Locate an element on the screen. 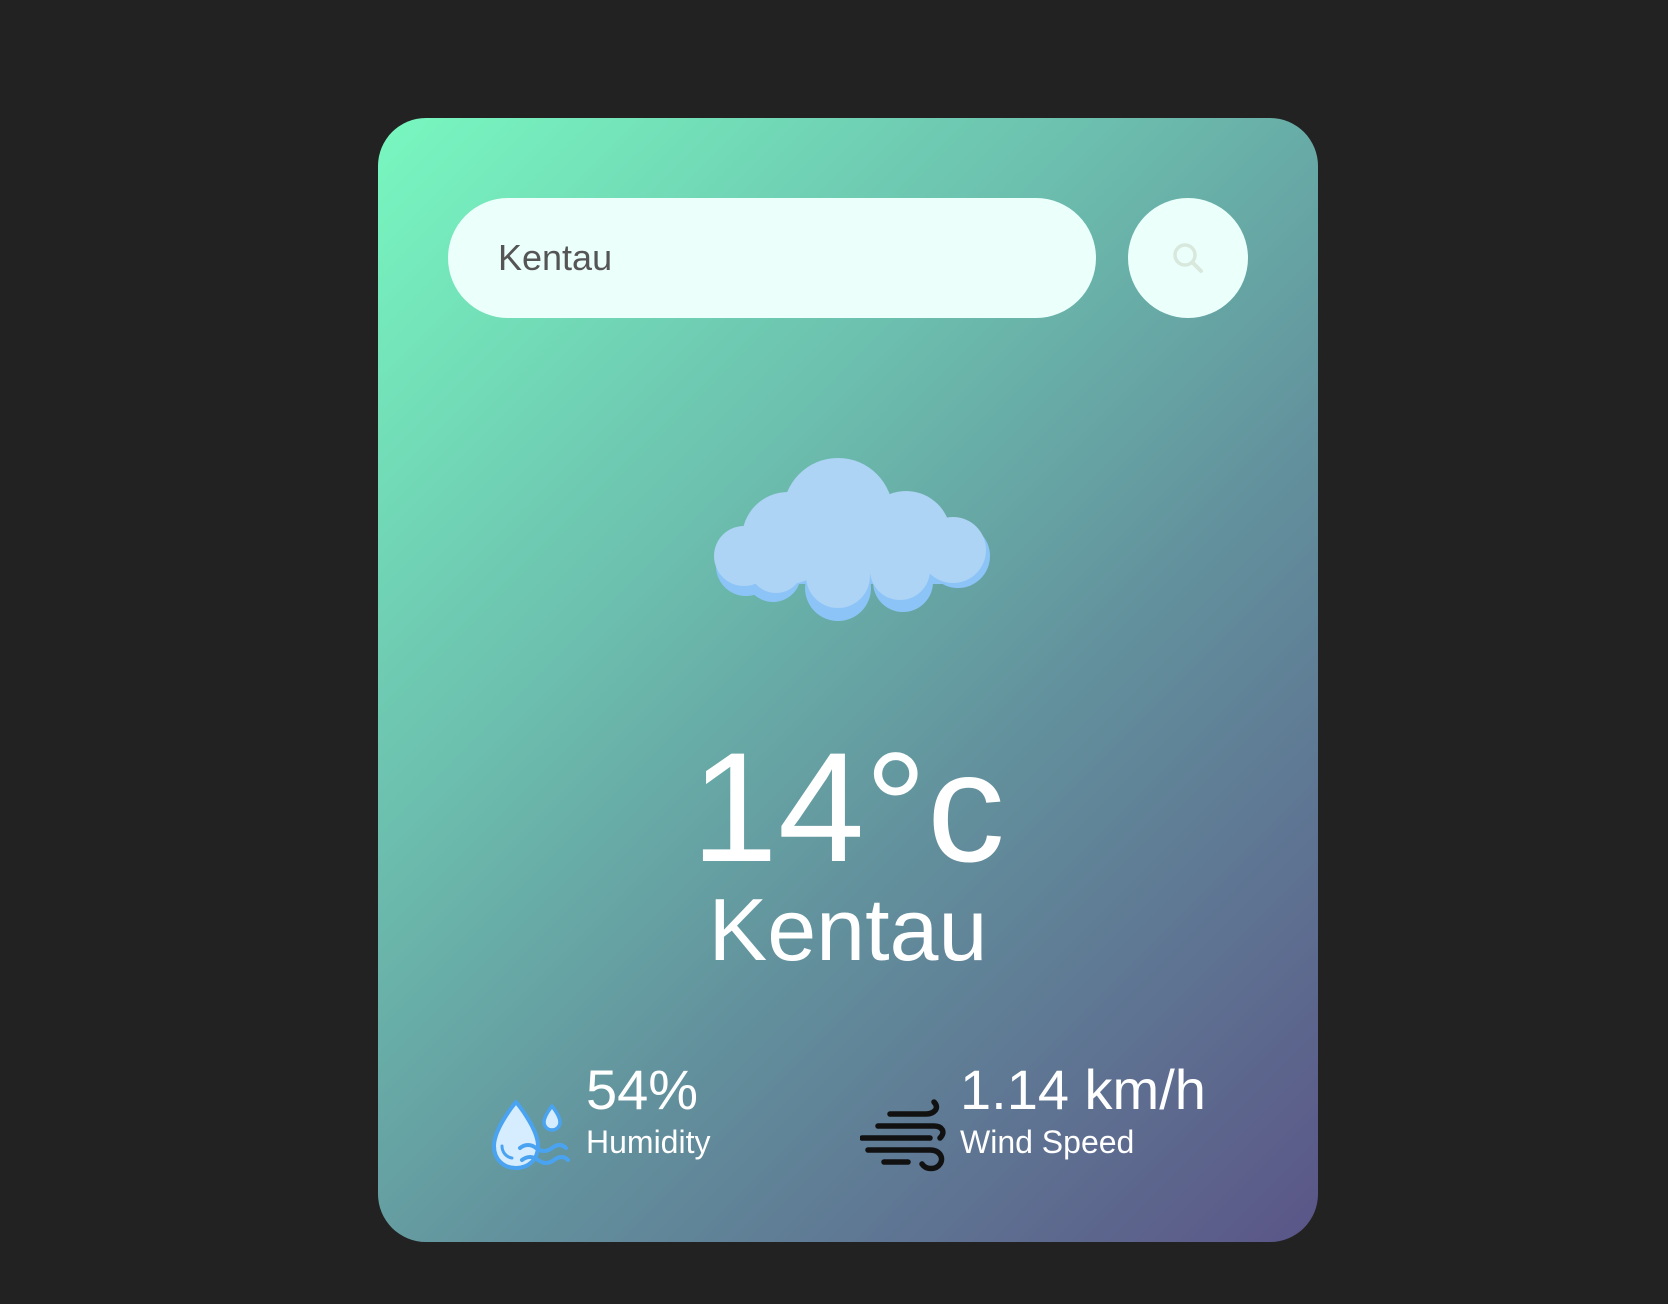 This screenshot has width=1668, height=1304. city-name: Kentau is located at coordinates (848, 929).